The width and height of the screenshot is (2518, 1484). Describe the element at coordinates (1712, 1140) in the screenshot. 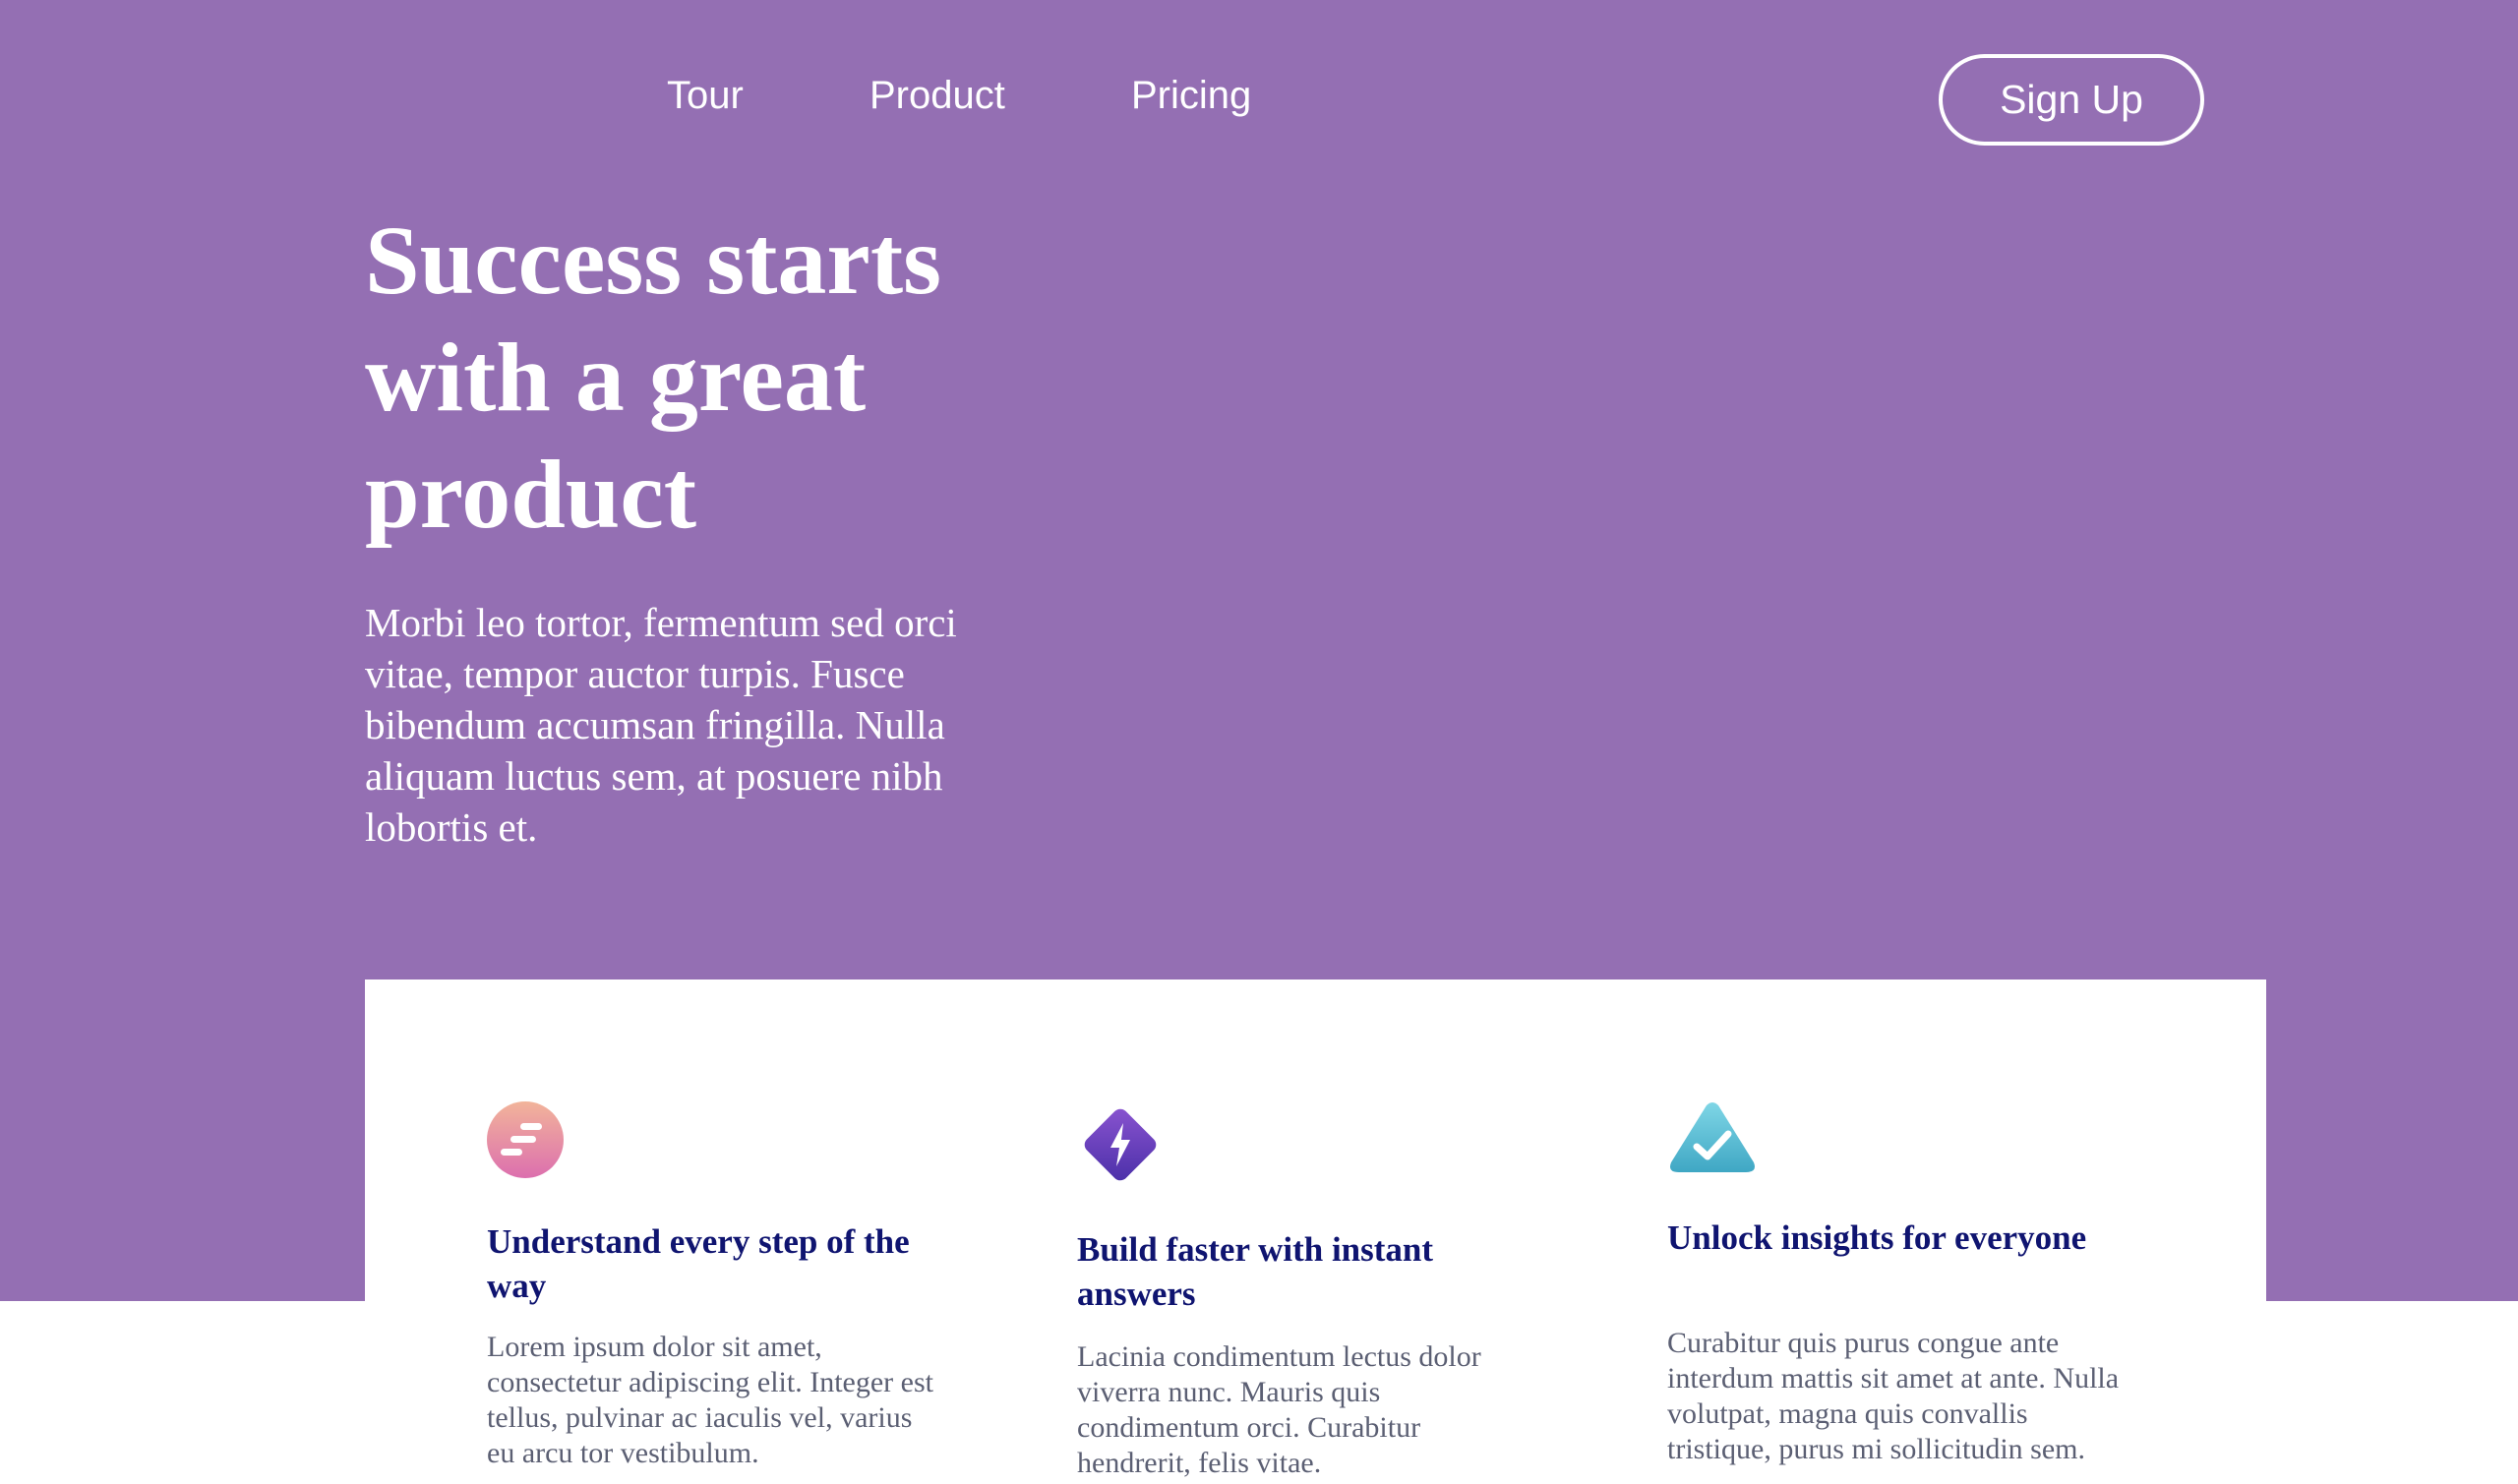

I see `check-triangle-icon` at that location.